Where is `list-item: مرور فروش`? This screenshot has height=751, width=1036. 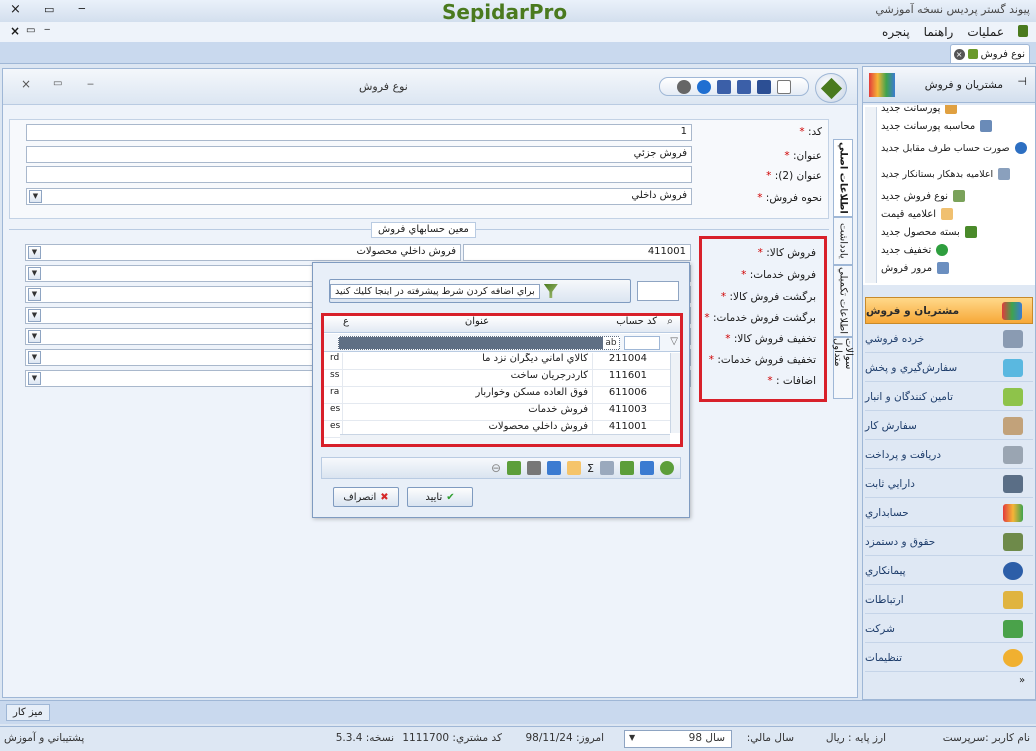
list-item: مرور فروش is located at coordinates (958, 268).